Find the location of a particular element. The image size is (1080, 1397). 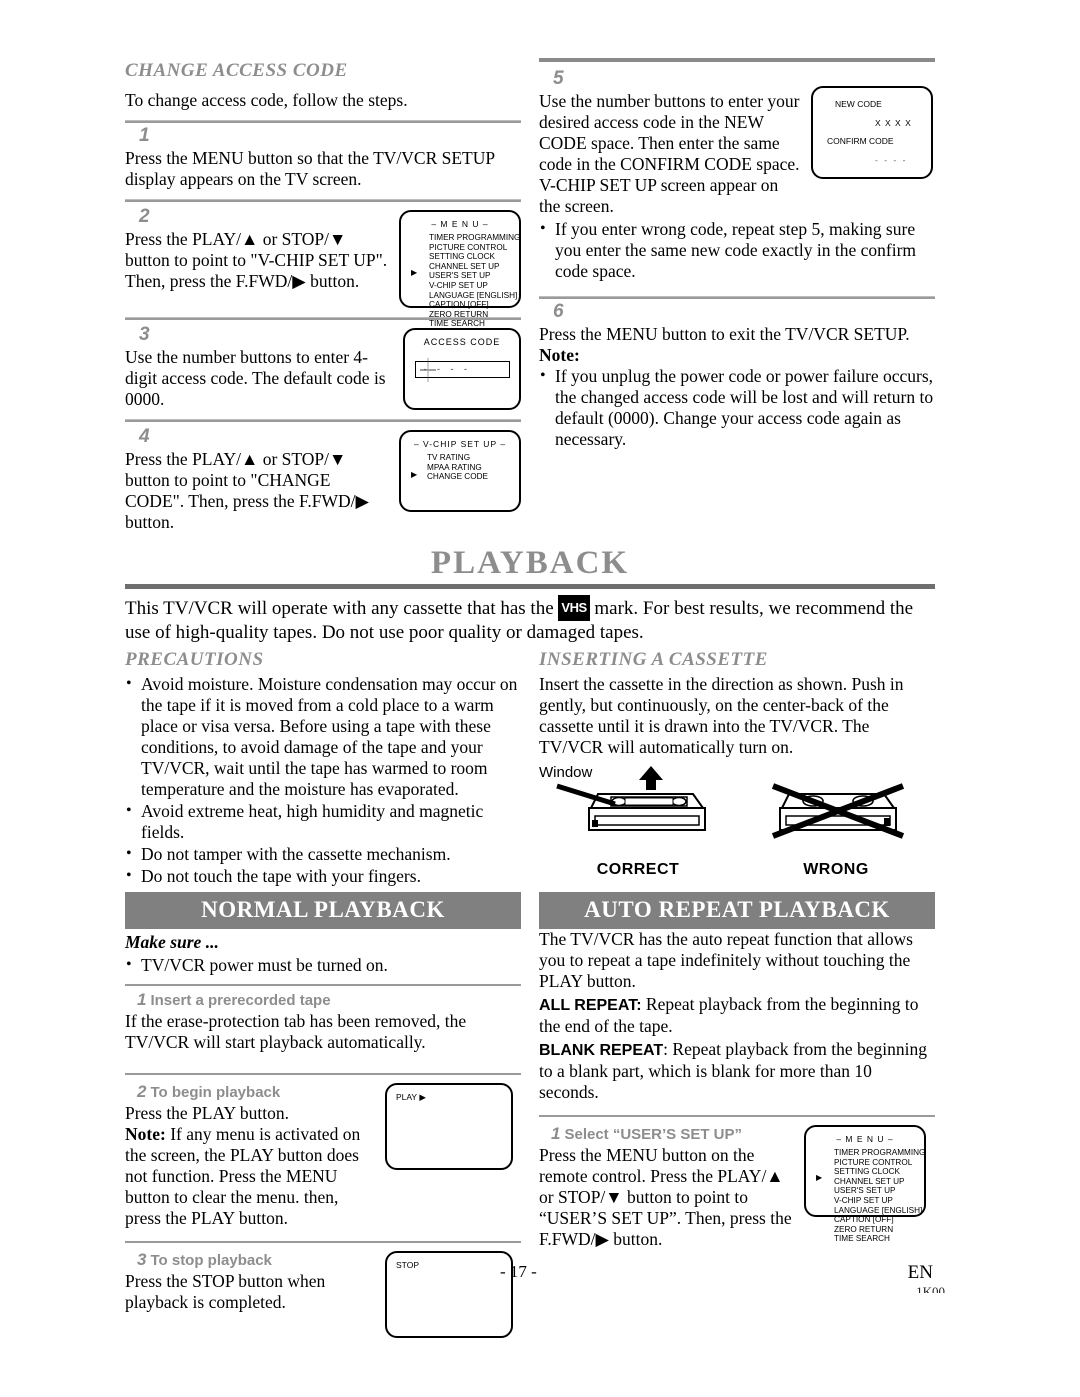

playback-heading: PLAYBACK is located at coordinates (530, 563).